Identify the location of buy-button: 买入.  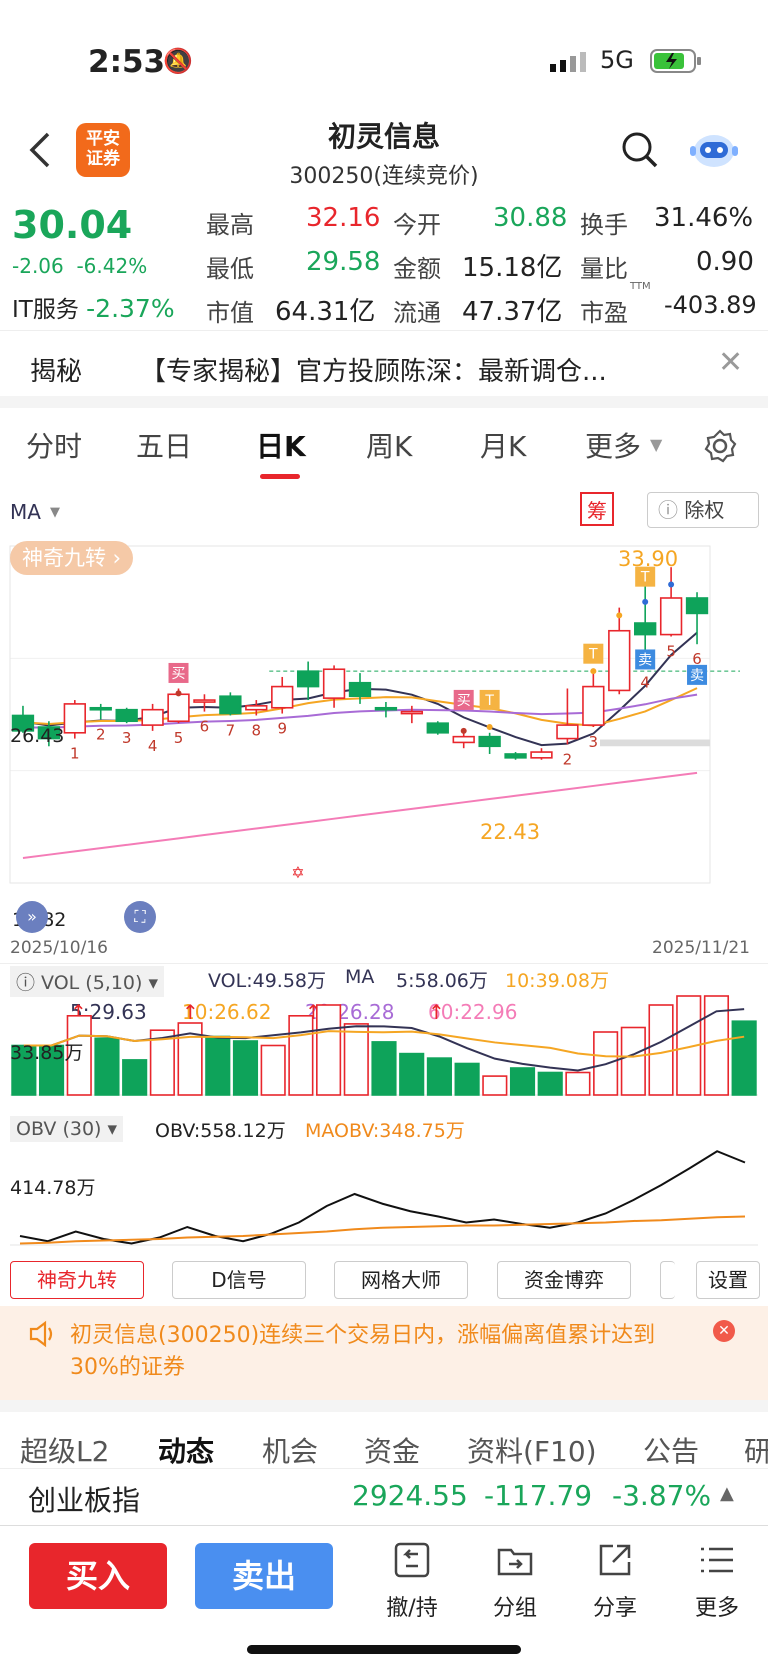
(98, 1576).